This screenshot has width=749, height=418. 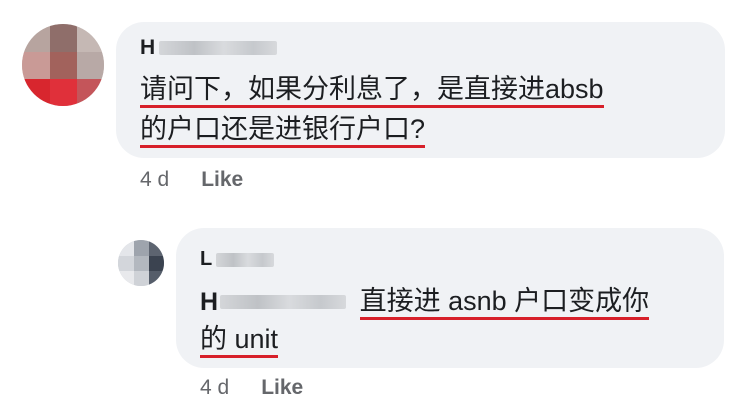 I want to click on reply-text-line: 的 unit, so click(x=239, y=340).